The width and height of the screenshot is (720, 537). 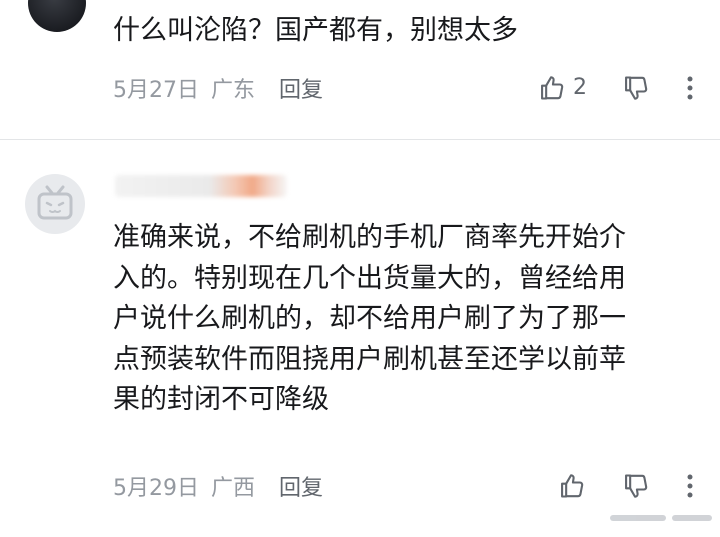 I want to click on comment-line: 什么叫沦陷？国产都有，别想太多, so click(x=315, y=30).